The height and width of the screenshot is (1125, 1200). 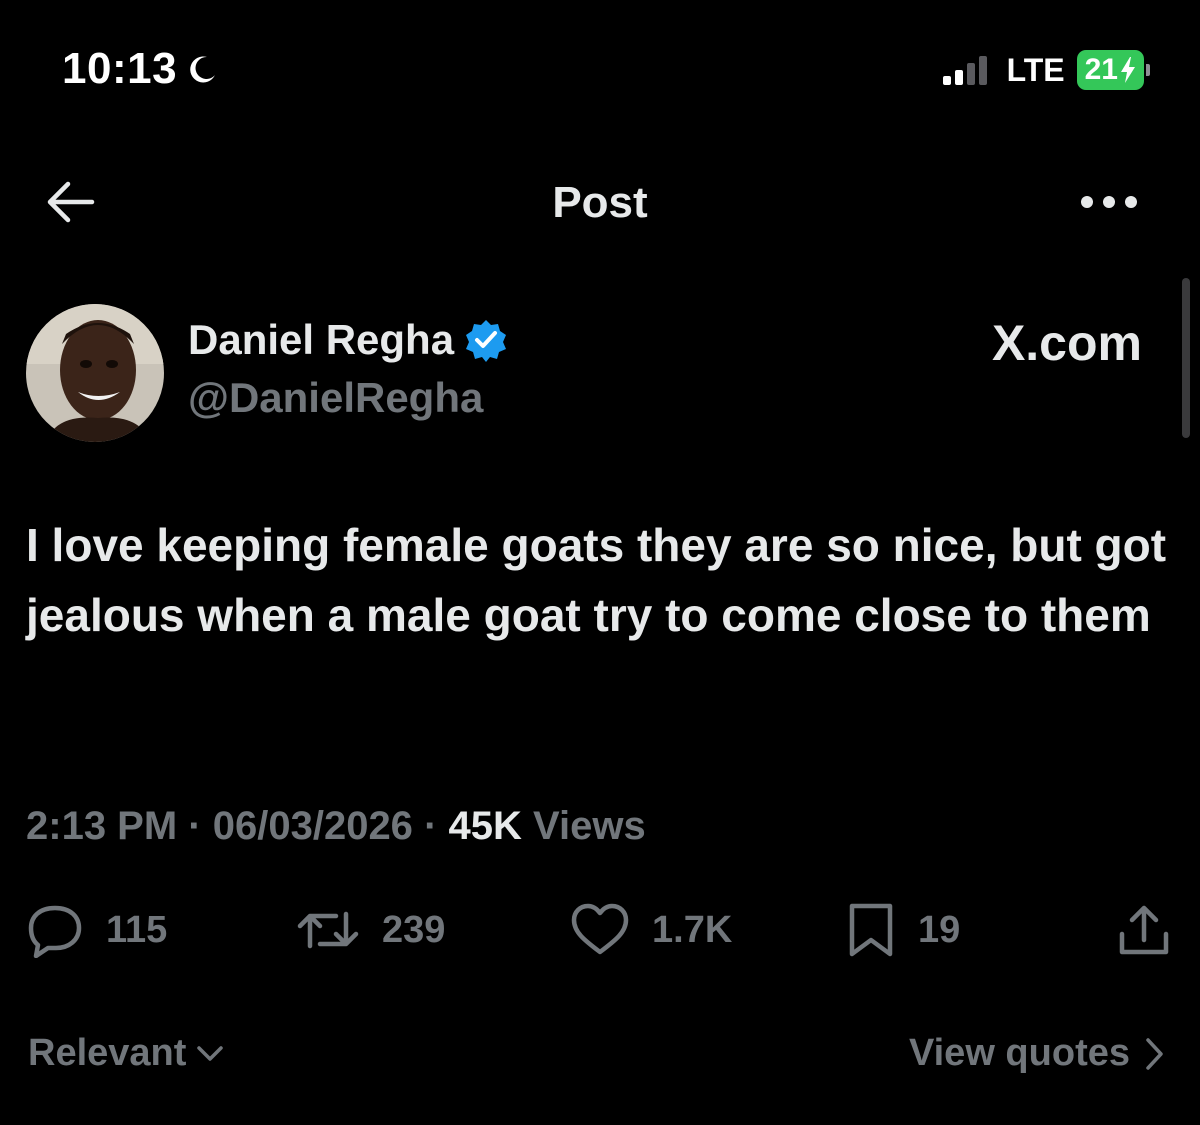 I want to click on tweet-meta: 2:13 PM · 06/03/2026 · 45K Views, so click(x=336, y=826).